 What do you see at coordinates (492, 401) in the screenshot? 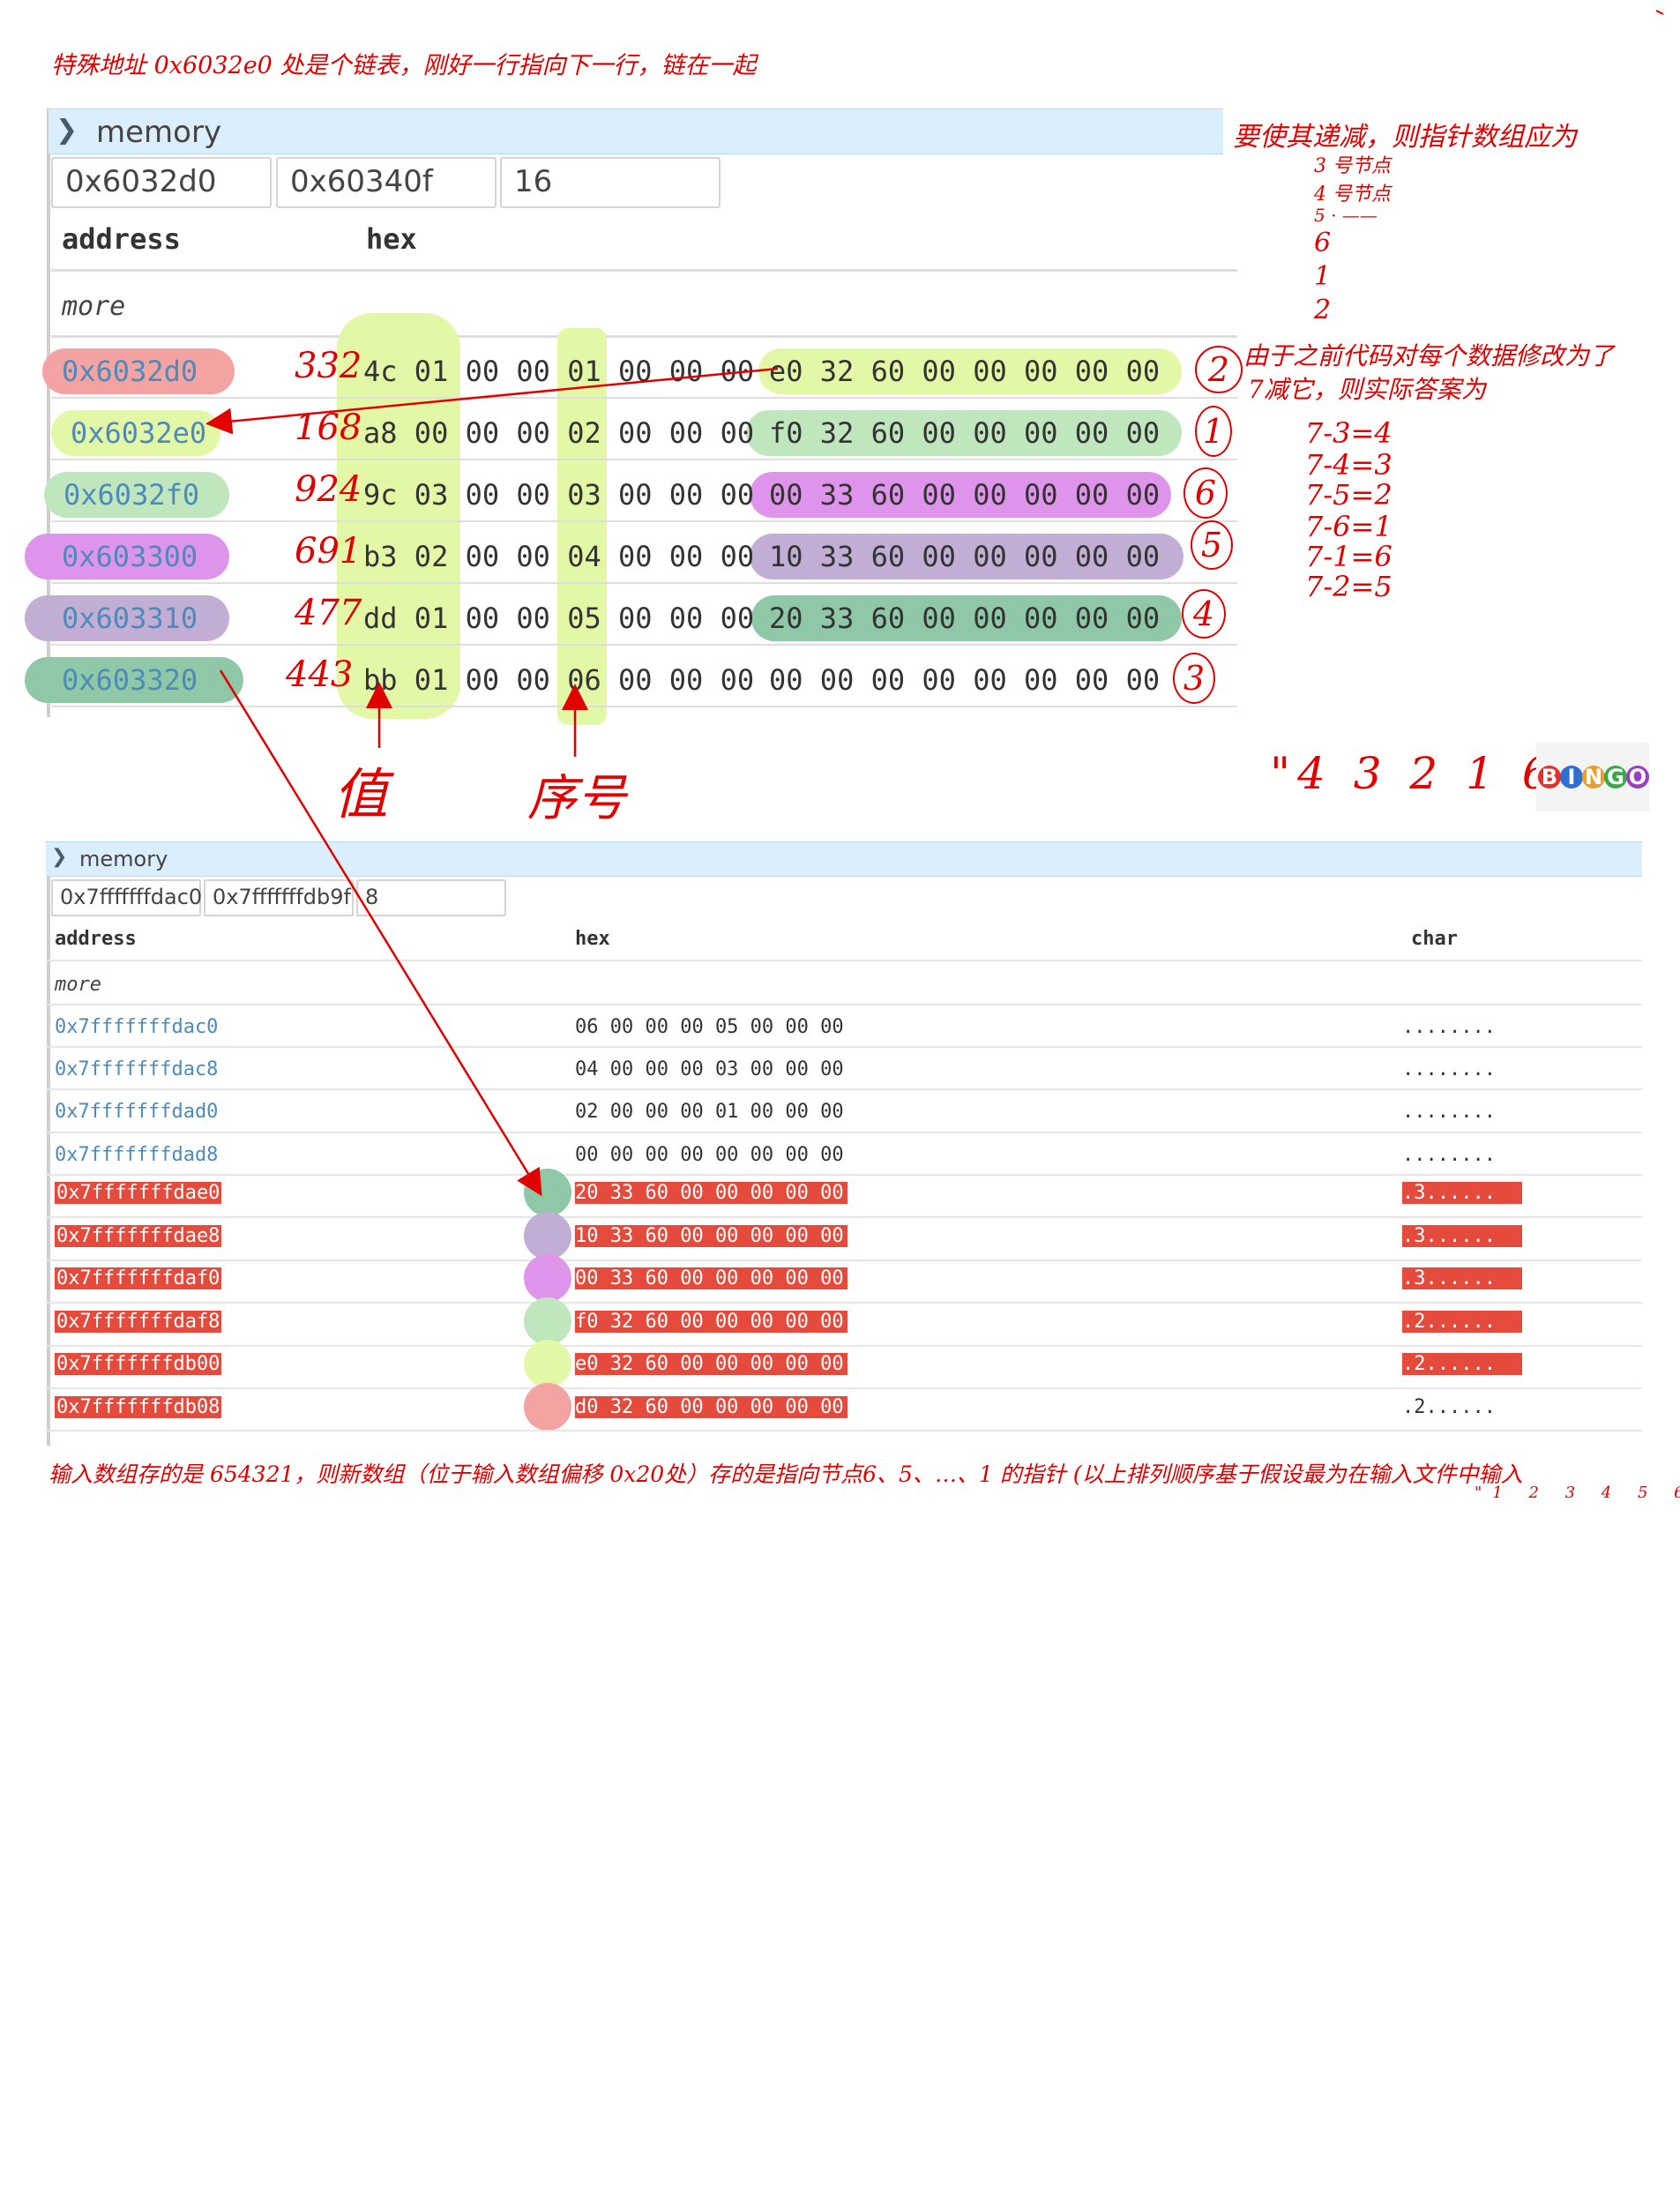
I see `pointer-arrow` at bounding box center [492, 401].